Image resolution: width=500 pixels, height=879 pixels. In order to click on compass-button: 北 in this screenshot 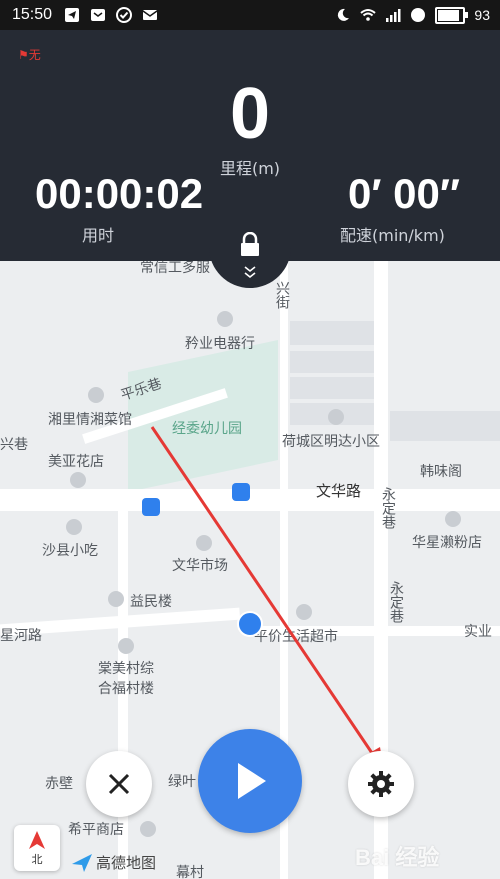, I will do `click(37, 848)`.